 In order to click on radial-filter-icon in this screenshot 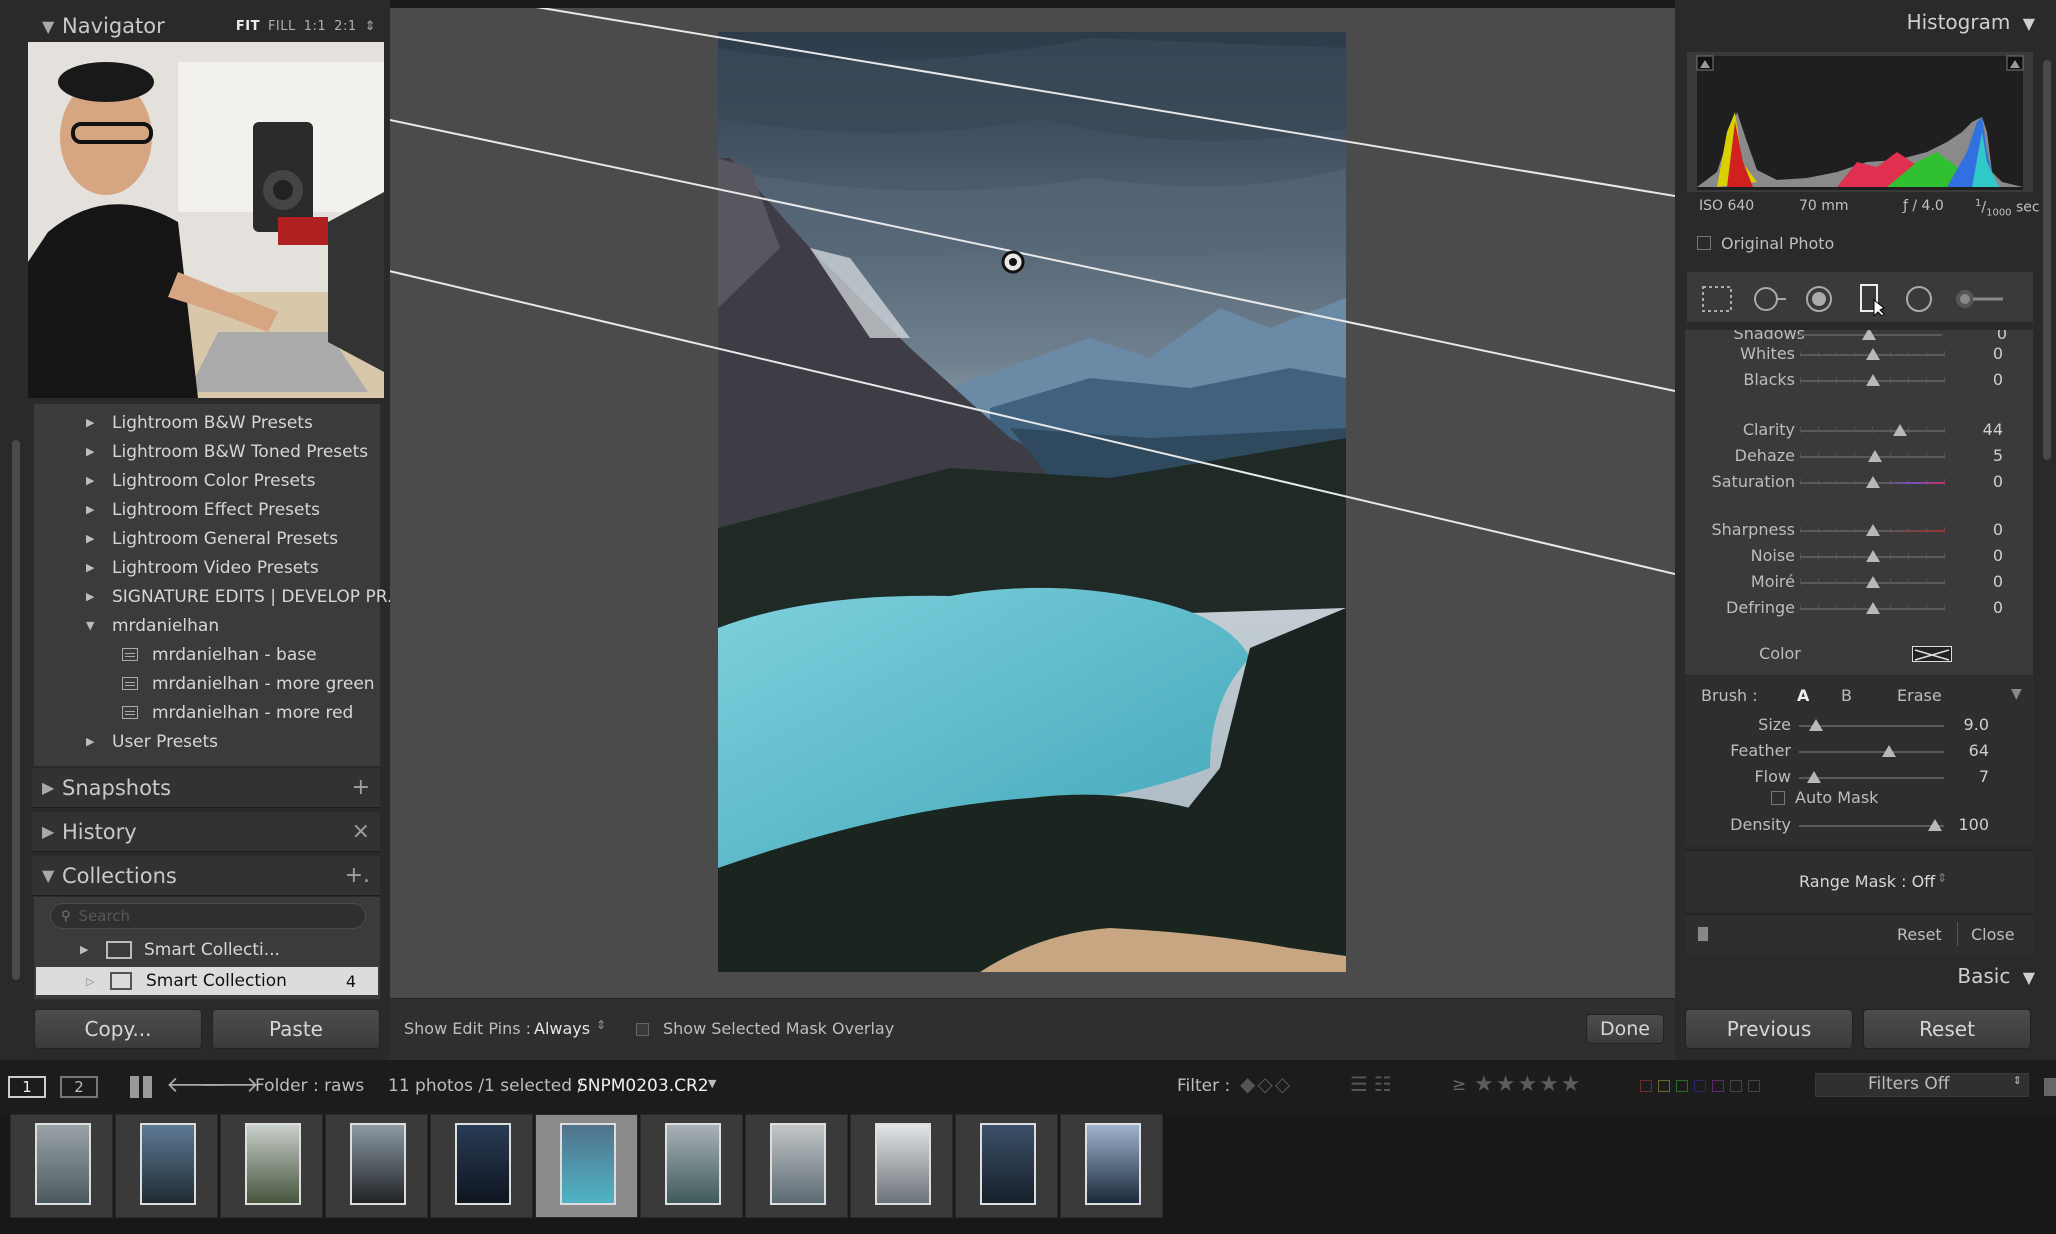, I will do `click(1919, 299)`.